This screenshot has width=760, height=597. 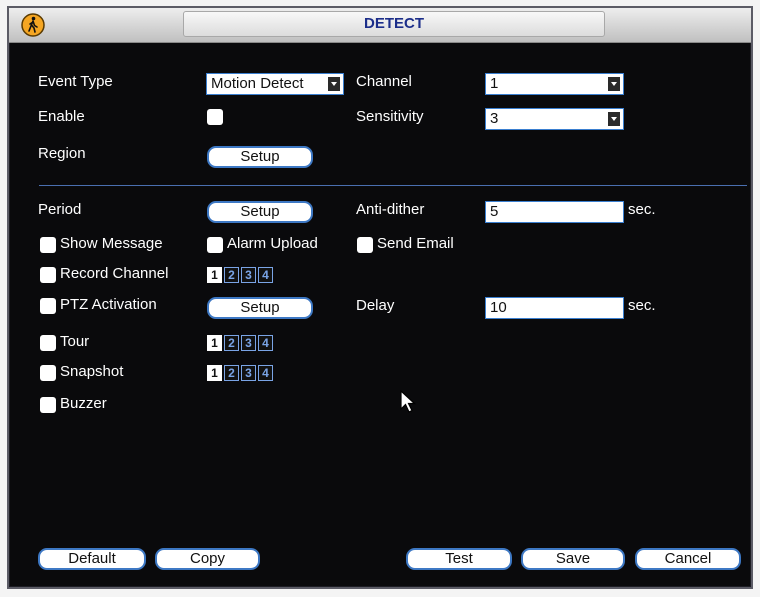 I want to click on dialog-title: DETECT, so click(x=394, y=24).